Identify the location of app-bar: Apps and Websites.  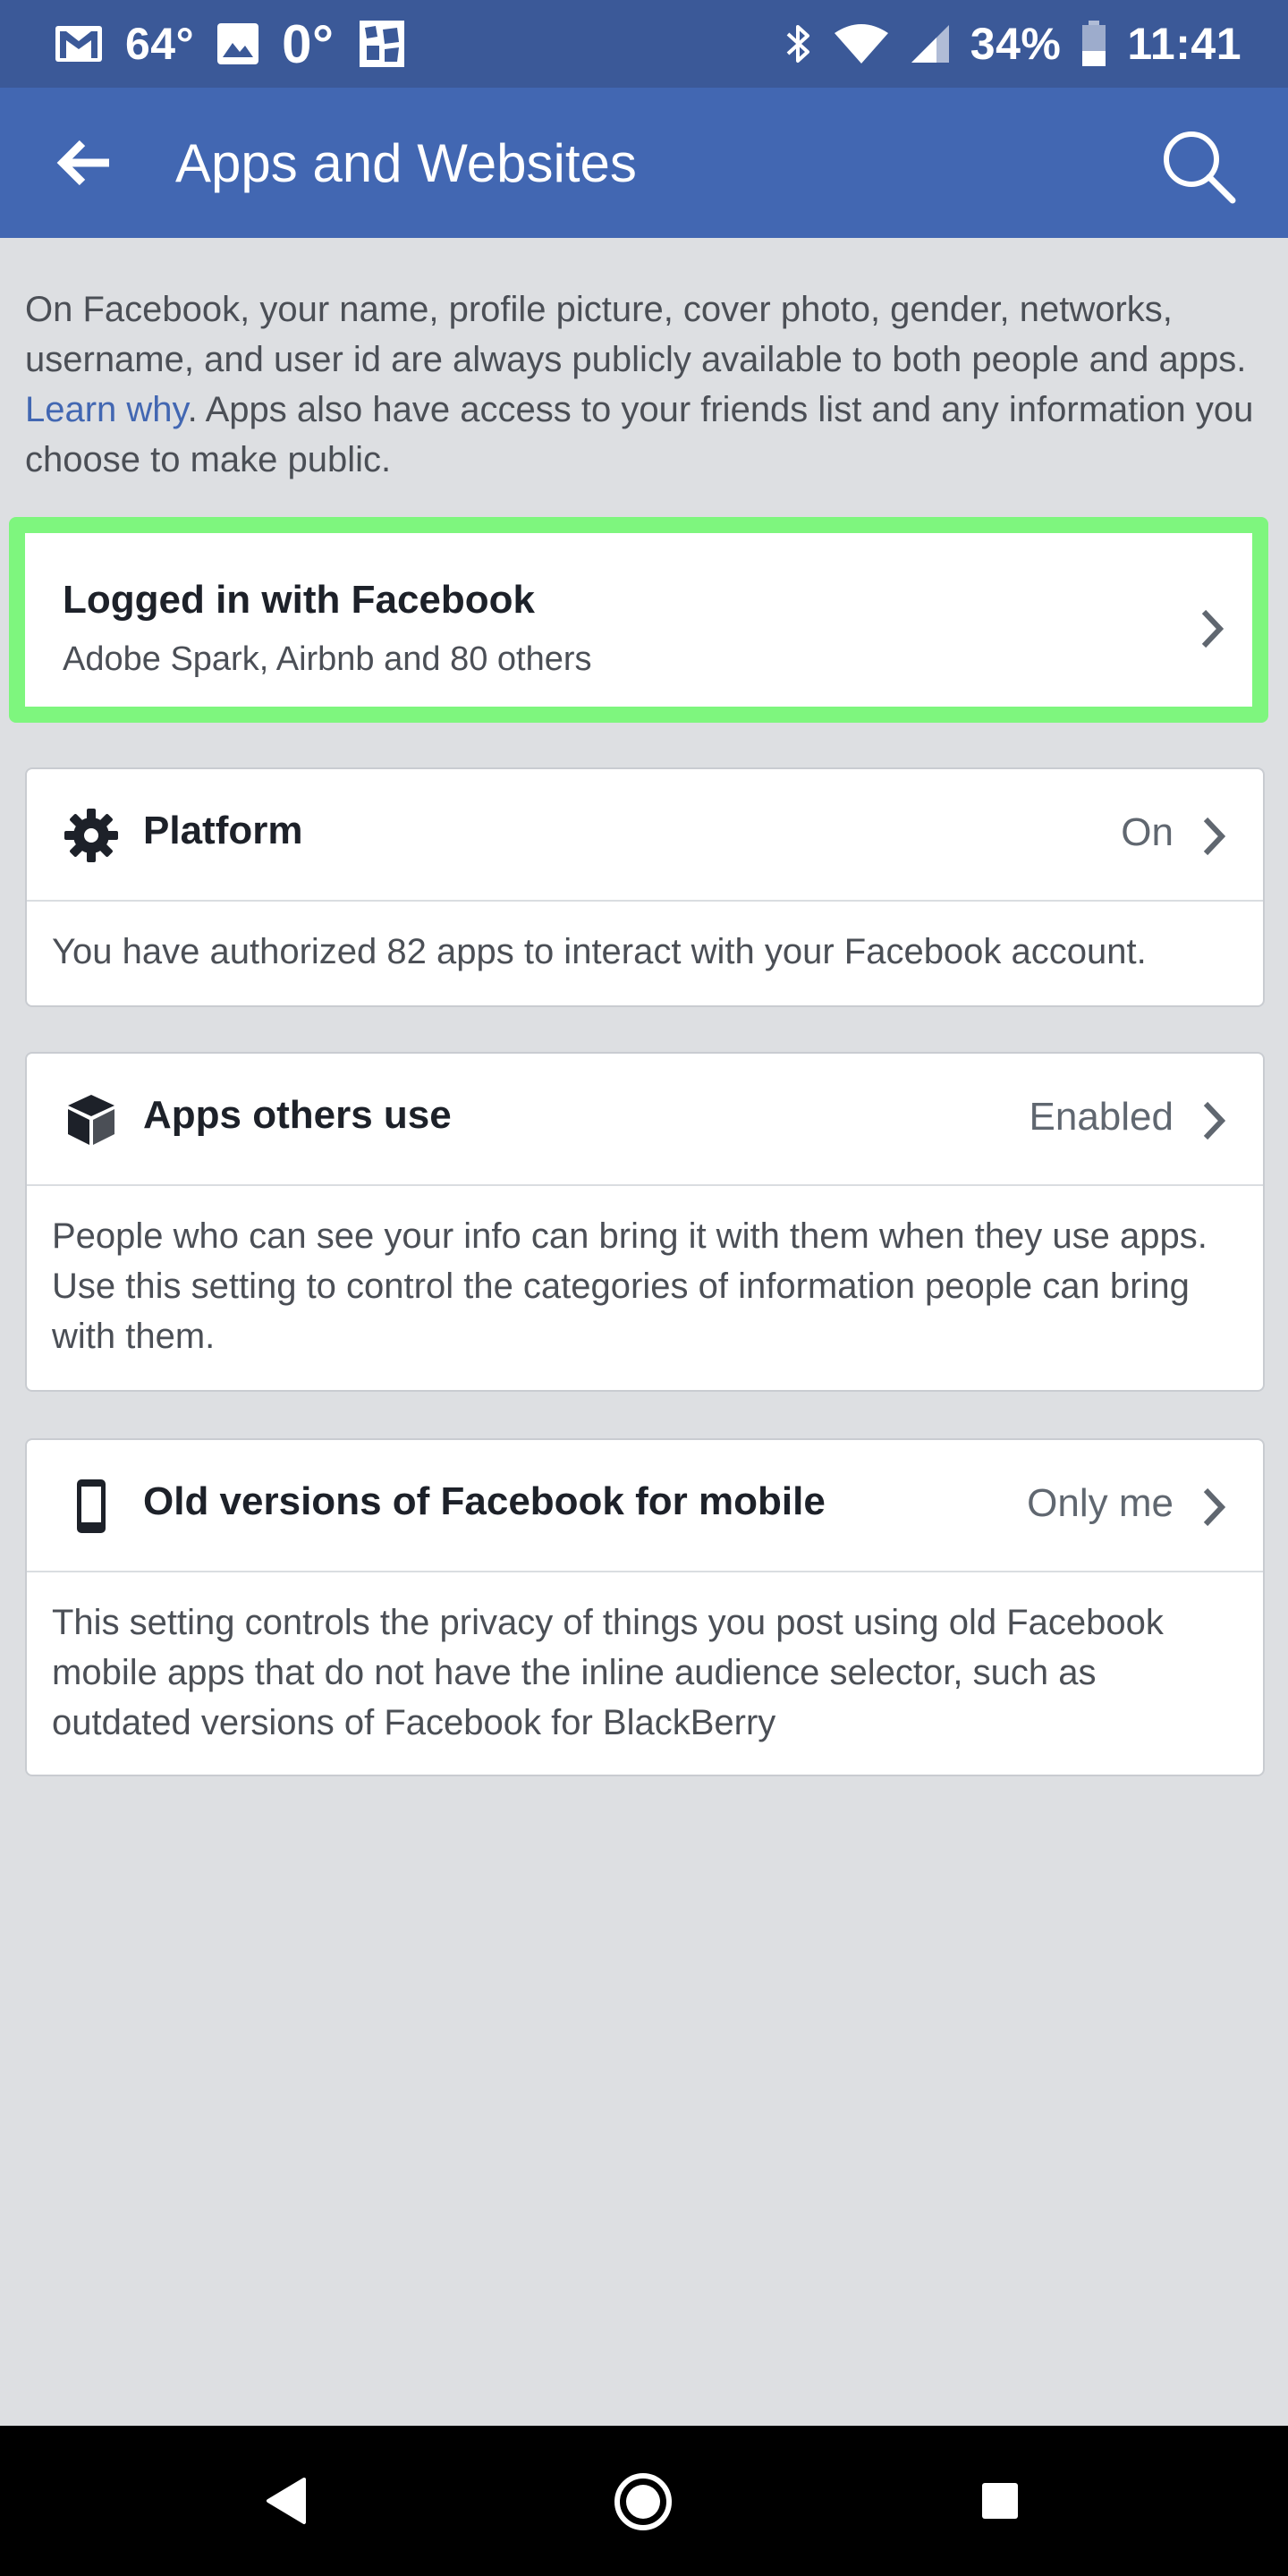
(644, 163).